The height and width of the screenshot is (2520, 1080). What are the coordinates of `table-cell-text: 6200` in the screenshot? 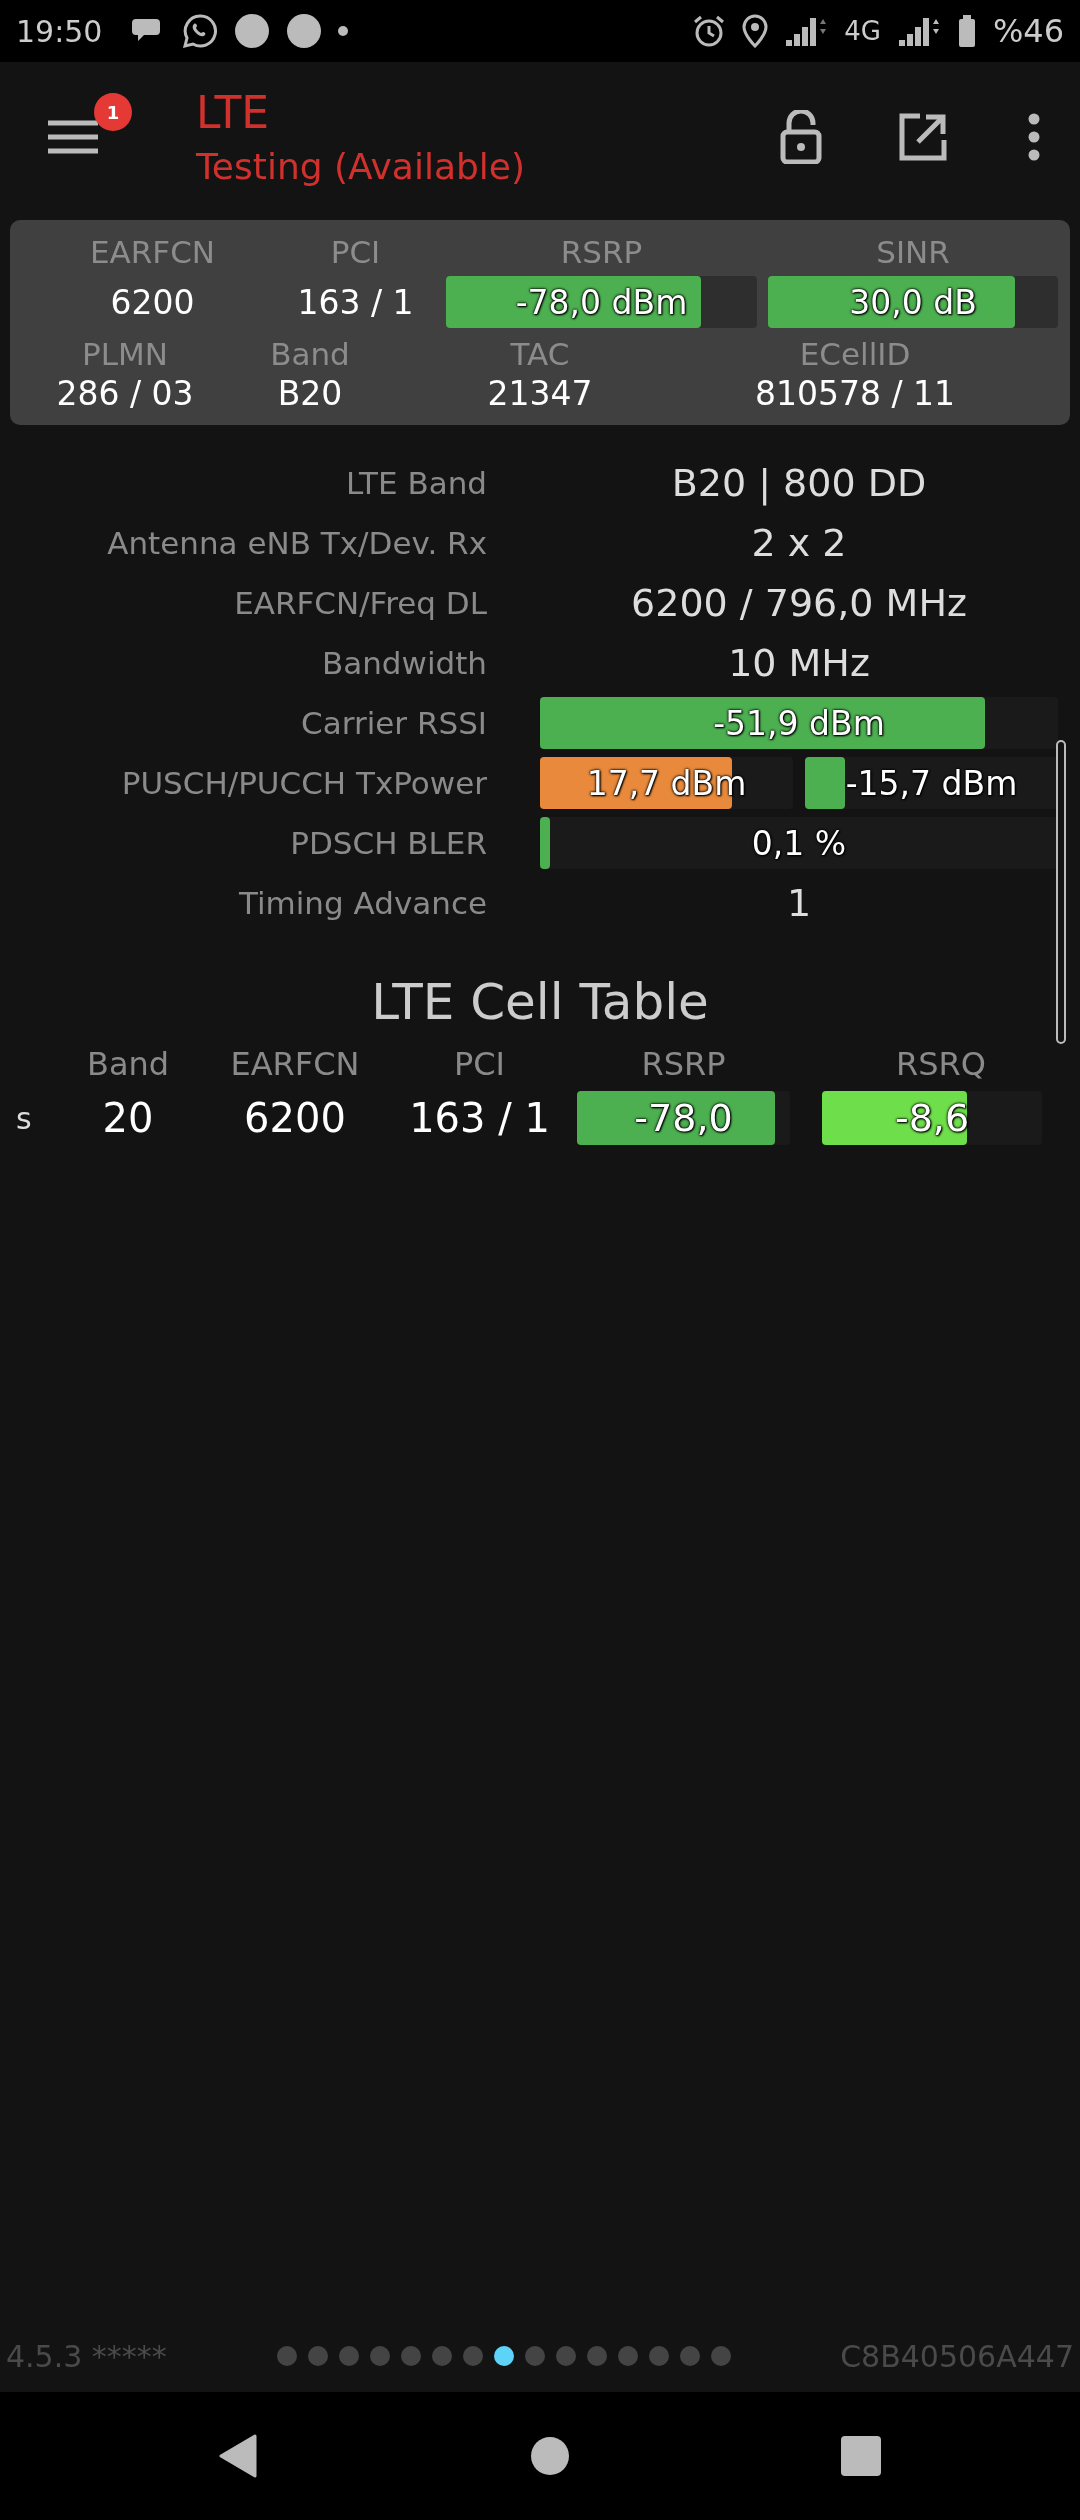 It's located at (295, 1118).